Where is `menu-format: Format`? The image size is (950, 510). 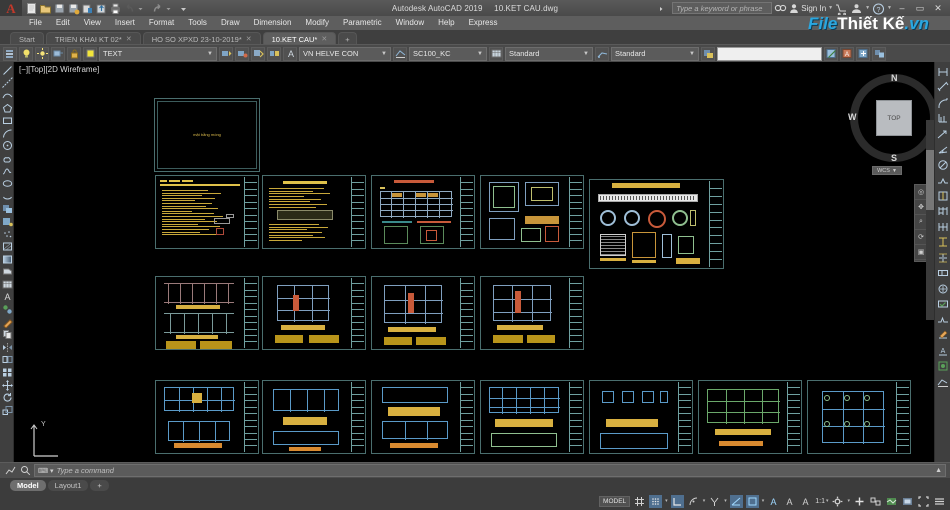 menu-format: Format is located at coordinates (161, 23).